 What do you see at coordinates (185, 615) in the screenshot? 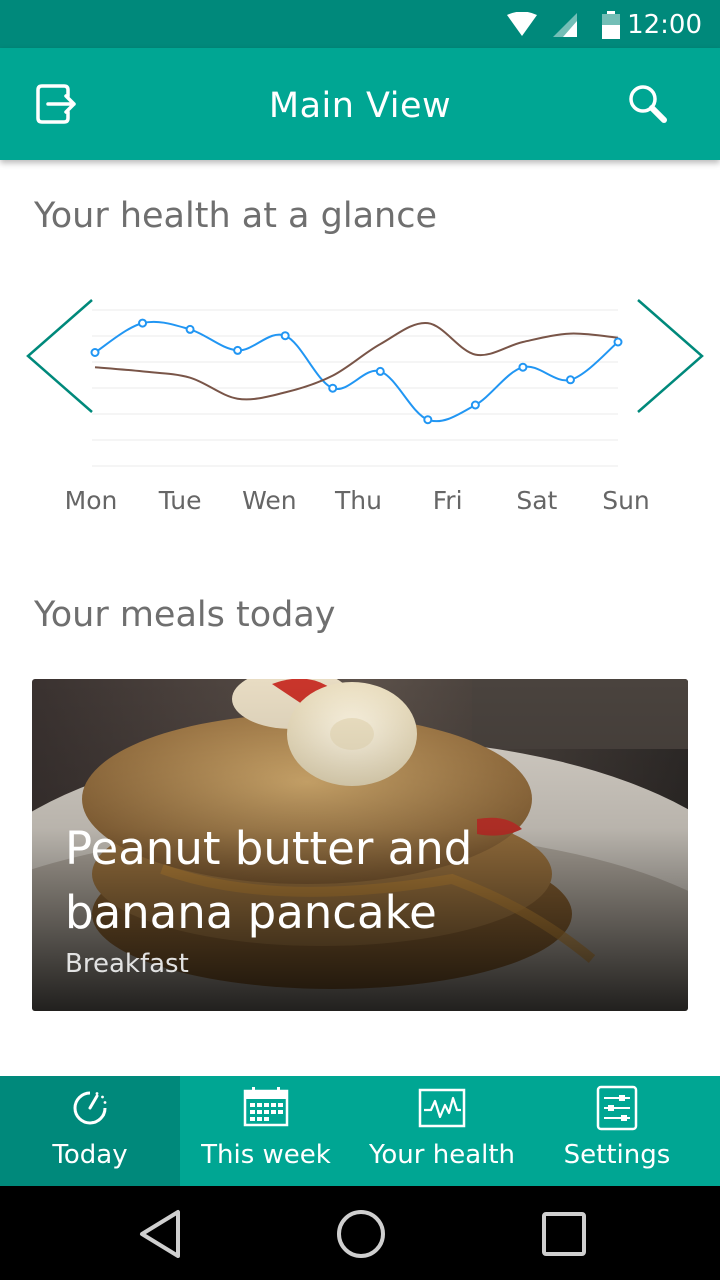
I see `meals-heading: Your meals today` at bounding box center [185, 615].